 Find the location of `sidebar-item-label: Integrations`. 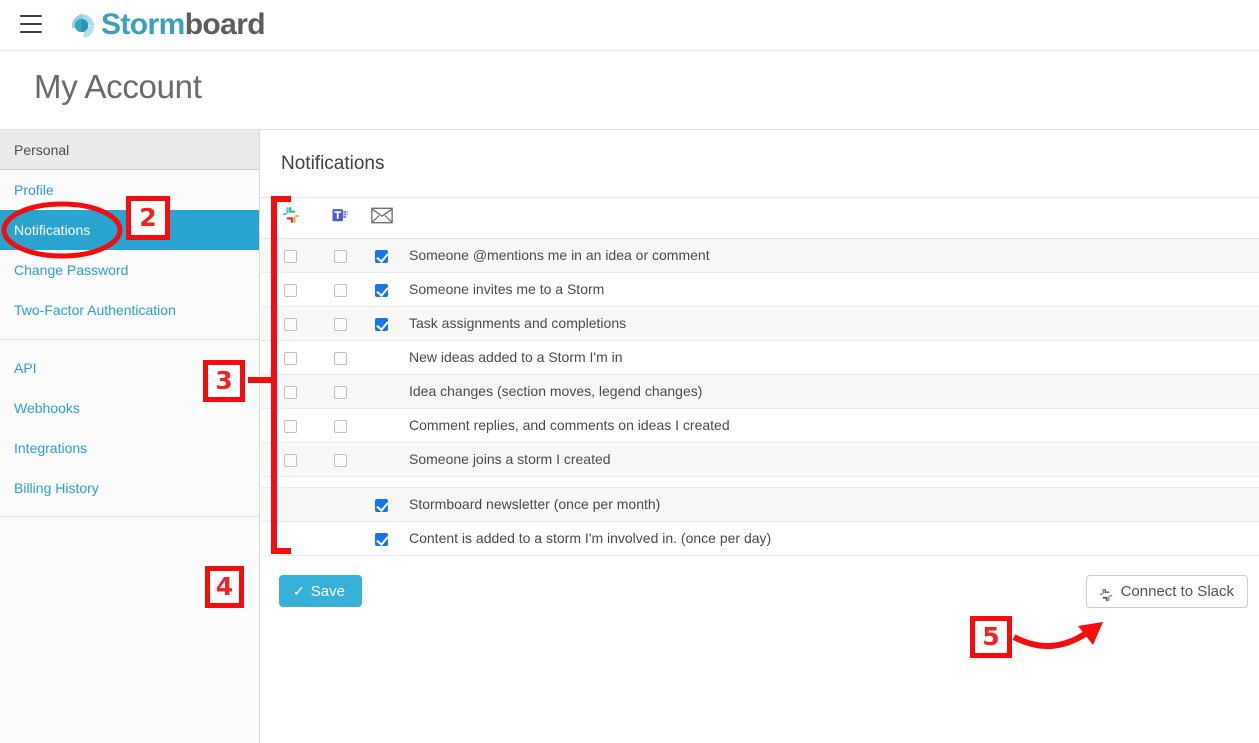

sidebar-item-label: Integrations is located at coordinates (51, 448).